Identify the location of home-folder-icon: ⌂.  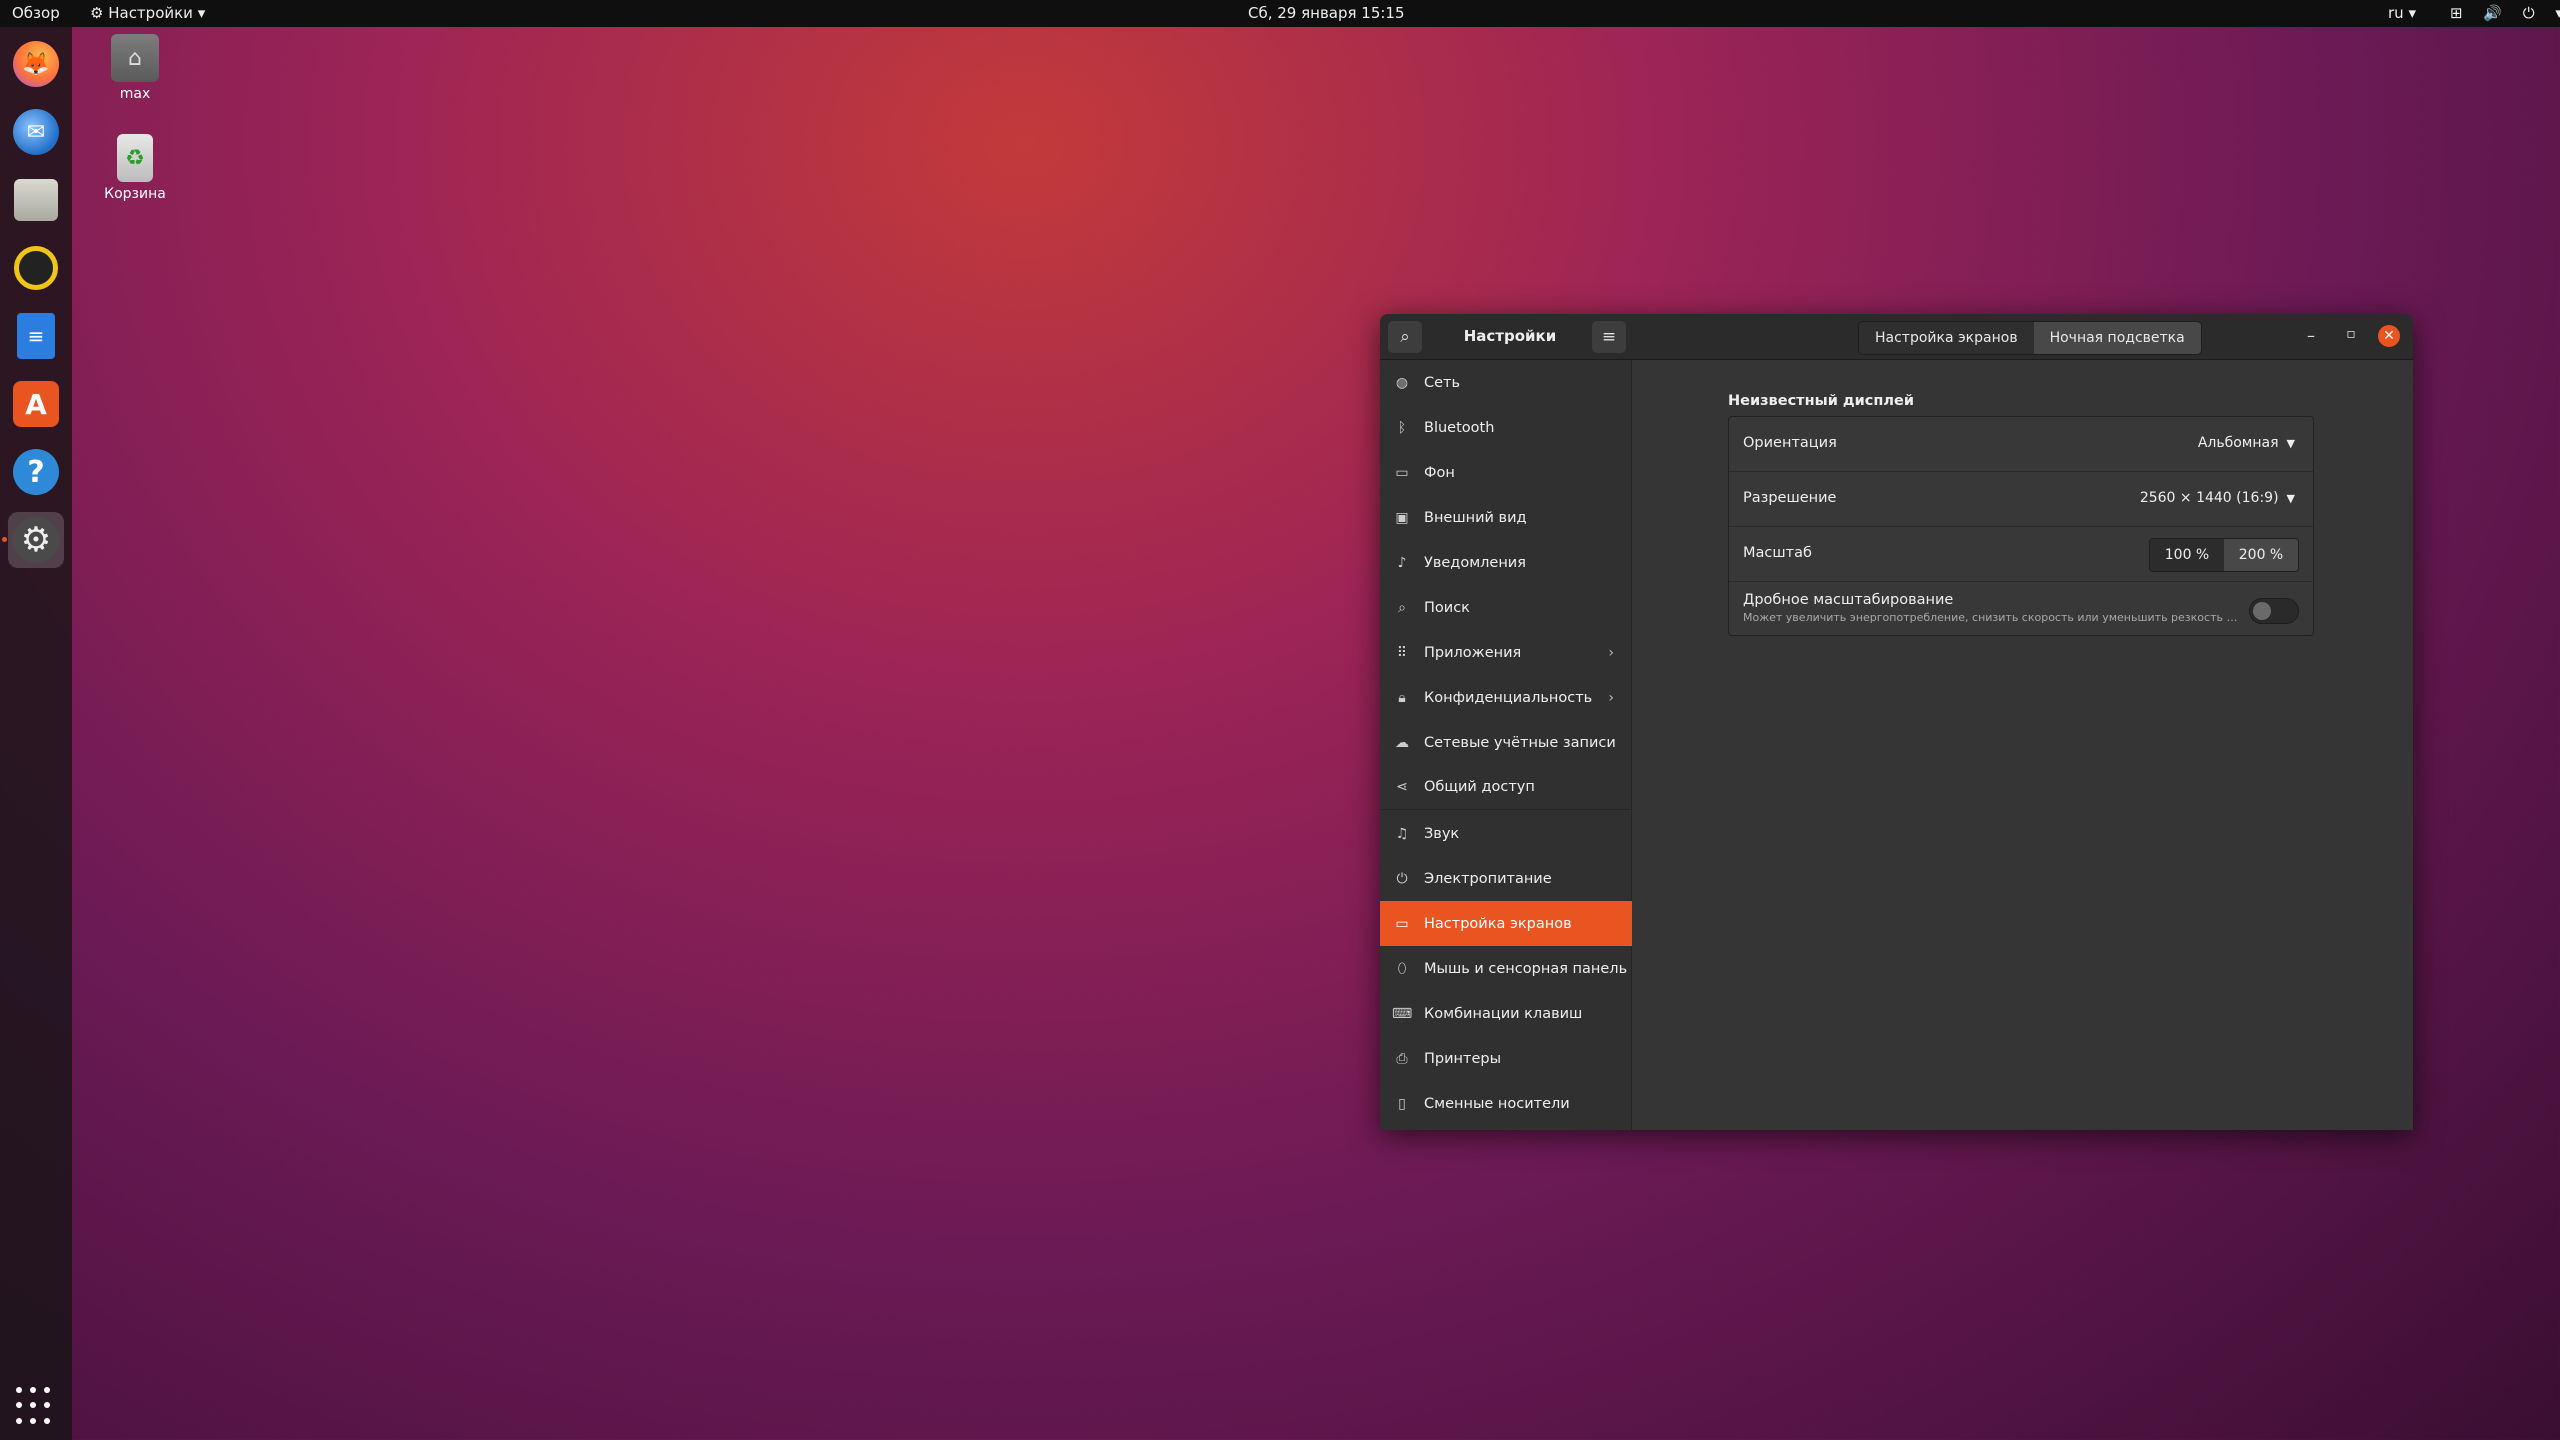
(135, 58).